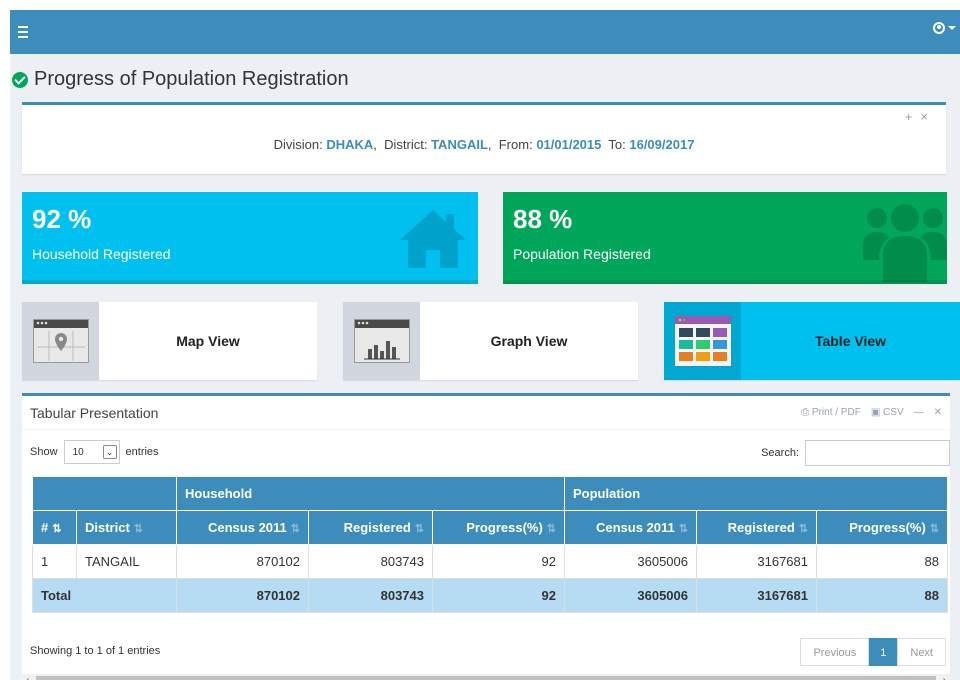 The image size is (960, 680). Describe the element at coordinates (569, 144) in the screenshot. I see `from-date: 01/01/2015` at that location.